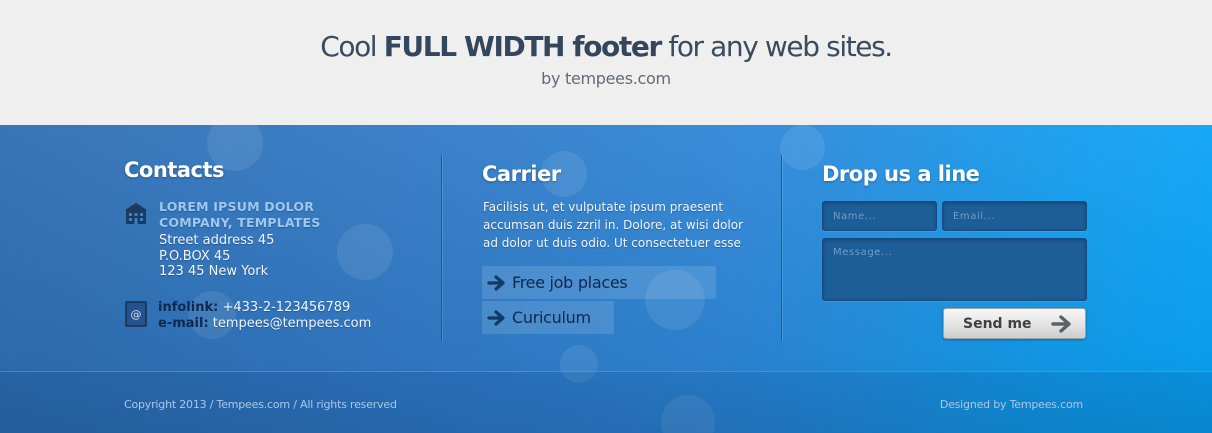 The height and width of the screenshot is (433, 1212). Describe the element at coordinates (352, 46) in the screenshot. I see `headline-pre: Cool` at that location.